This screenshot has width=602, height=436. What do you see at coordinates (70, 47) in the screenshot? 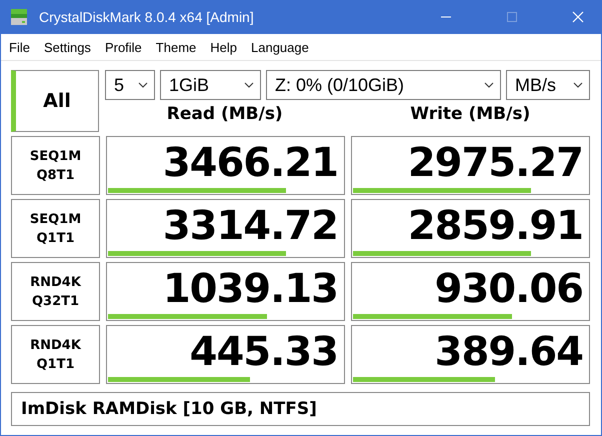
I see `menu-item: Settings` at bounding box center [70, 47].